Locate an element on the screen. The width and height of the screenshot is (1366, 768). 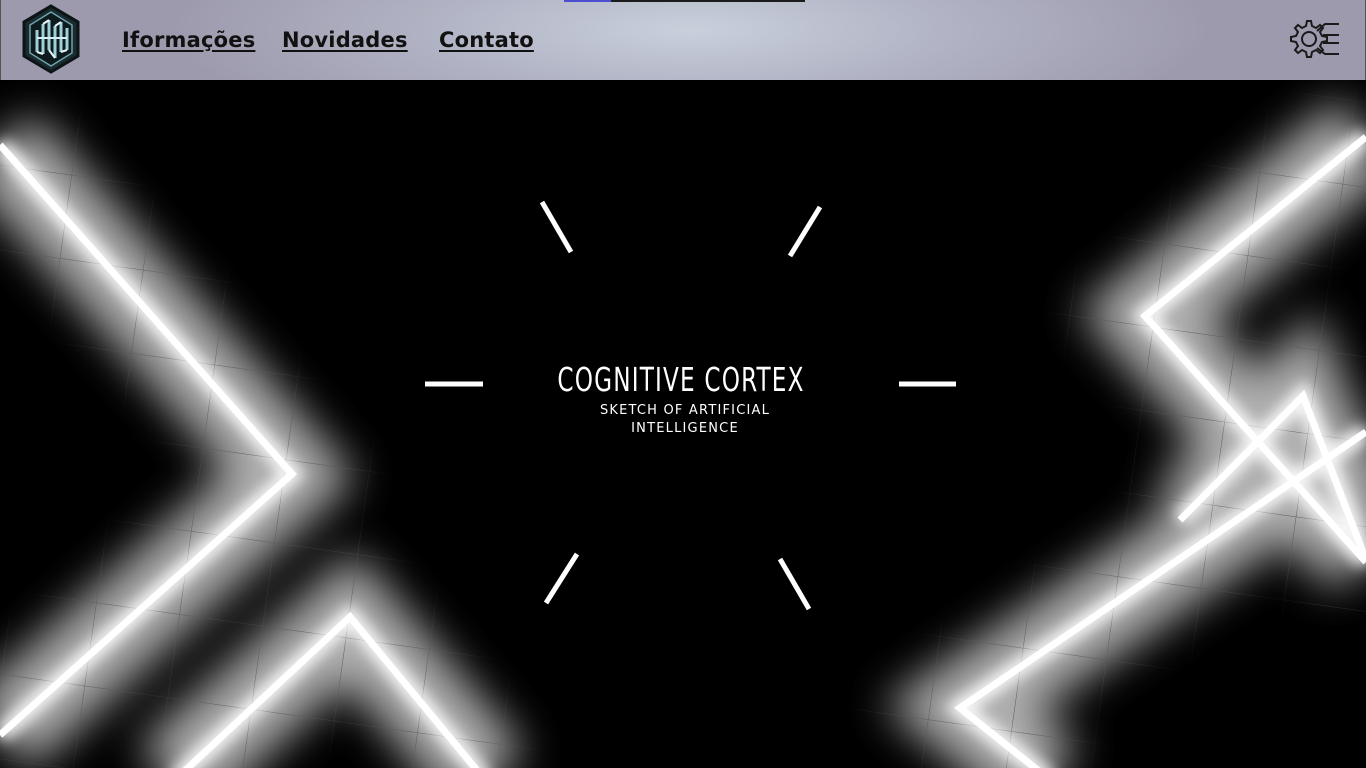
top-progress-strip is located at coordinates (684, 1).